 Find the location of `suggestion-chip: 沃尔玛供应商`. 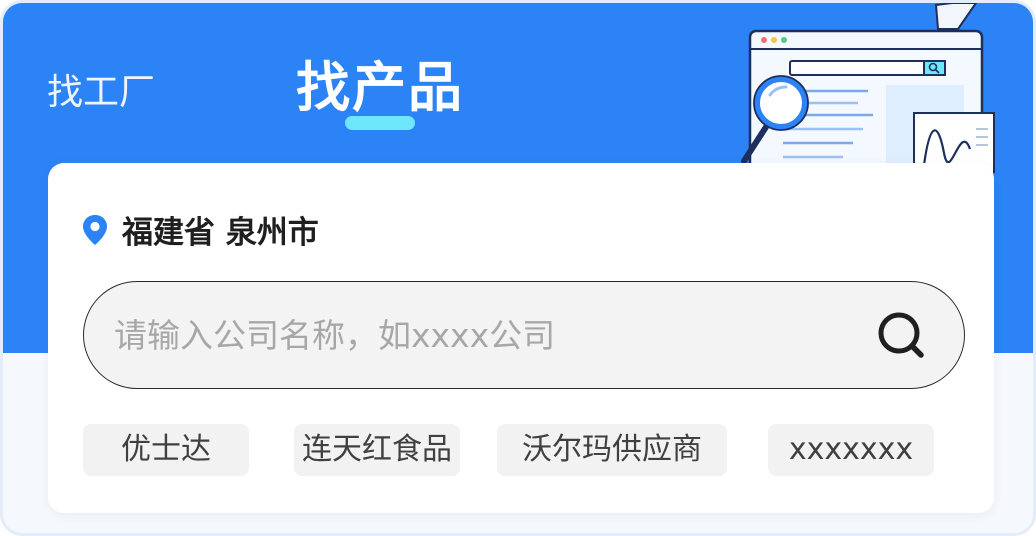

suggestion-chip: 沃尔玛供应商 is located at coordinates (612, 450).